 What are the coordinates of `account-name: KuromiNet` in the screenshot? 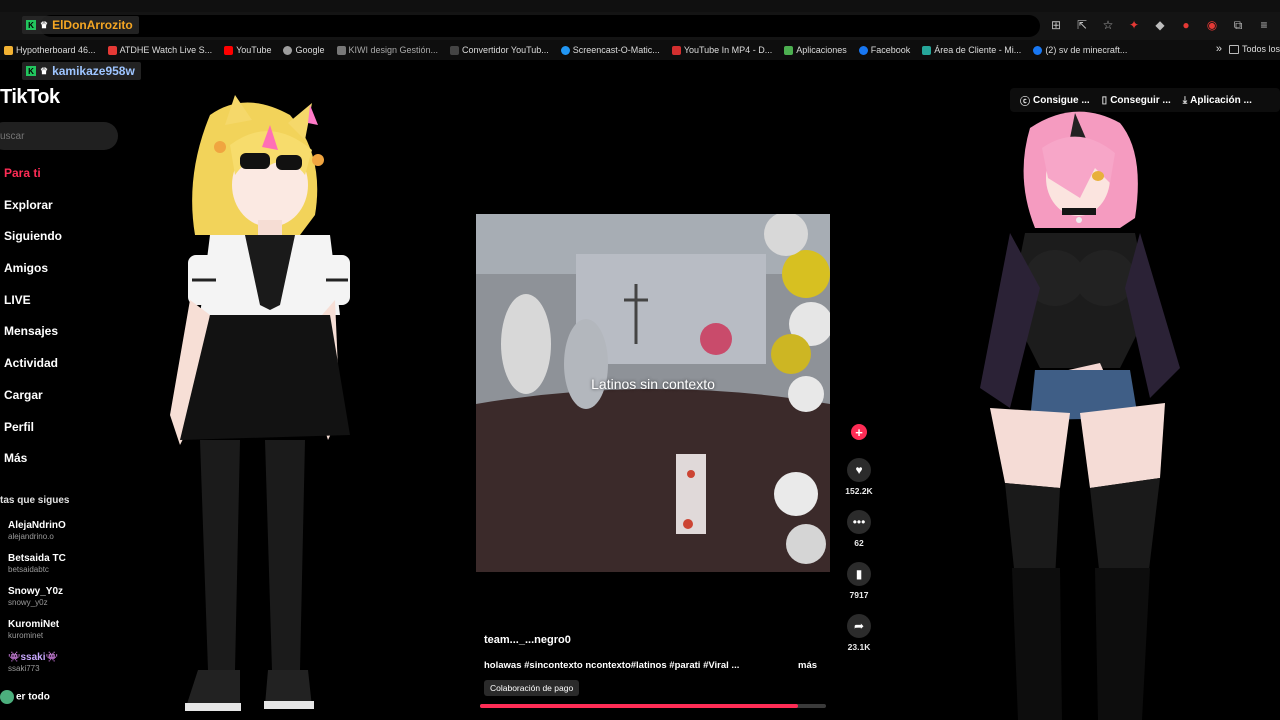 It's located at (34, 624).